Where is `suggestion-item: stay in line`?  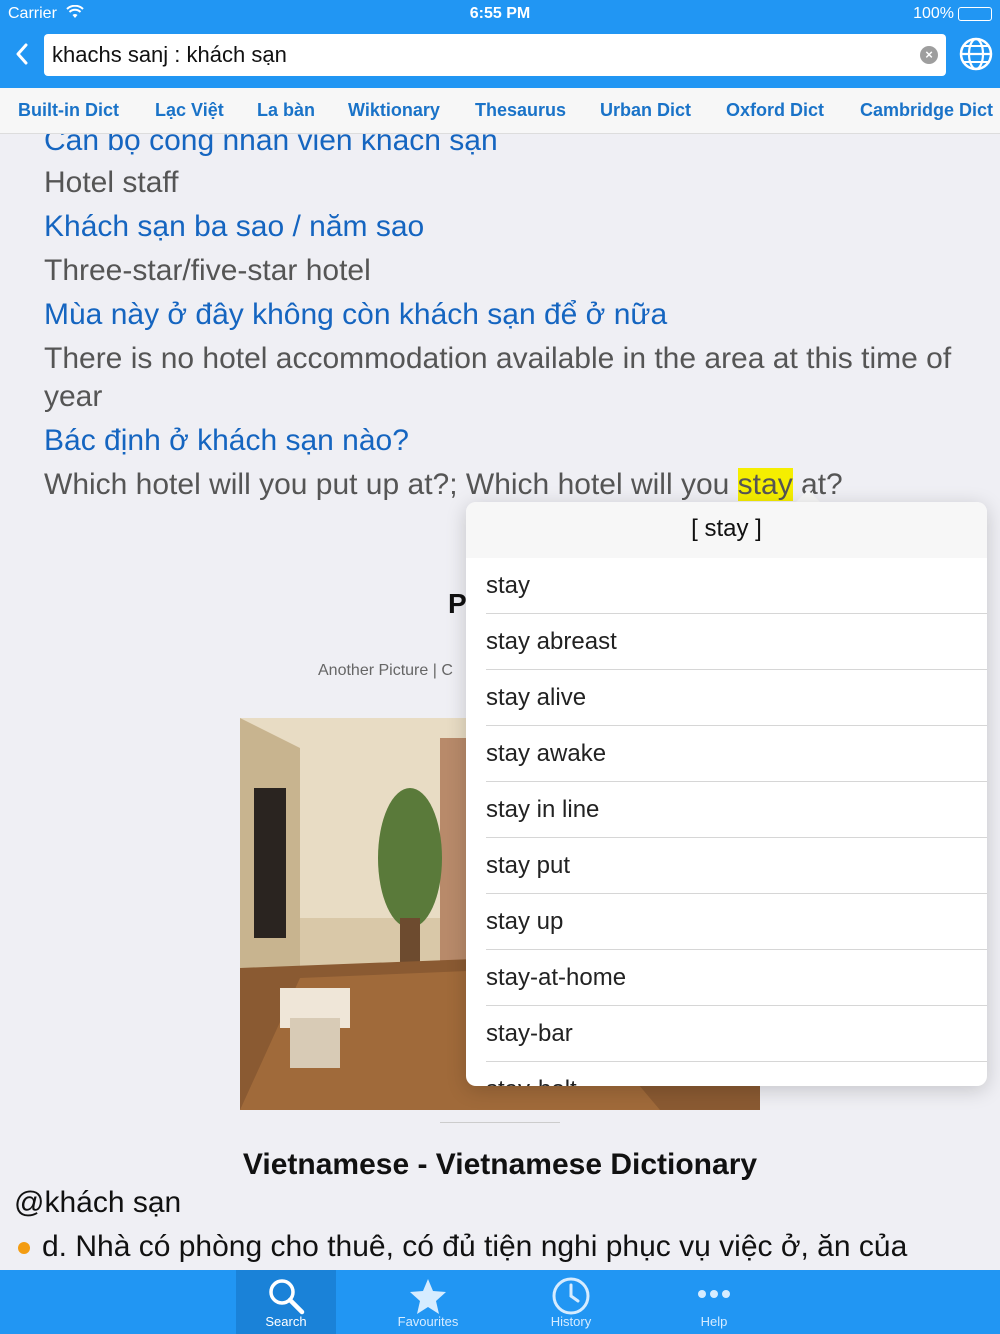 suggestion-item: stay in line is located at coordinates (736, 810).